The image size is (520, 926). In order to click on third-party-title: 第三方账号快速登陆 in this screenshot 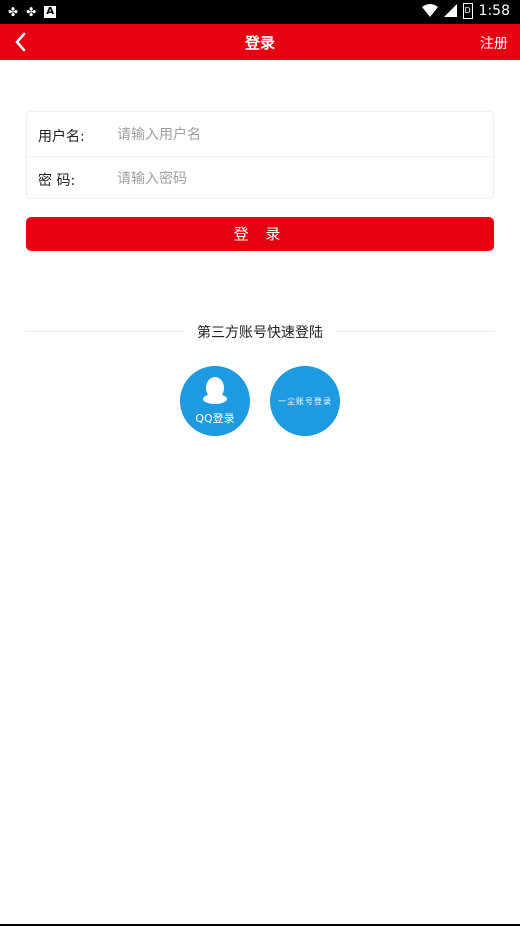, I will do `click(260, 333)`.